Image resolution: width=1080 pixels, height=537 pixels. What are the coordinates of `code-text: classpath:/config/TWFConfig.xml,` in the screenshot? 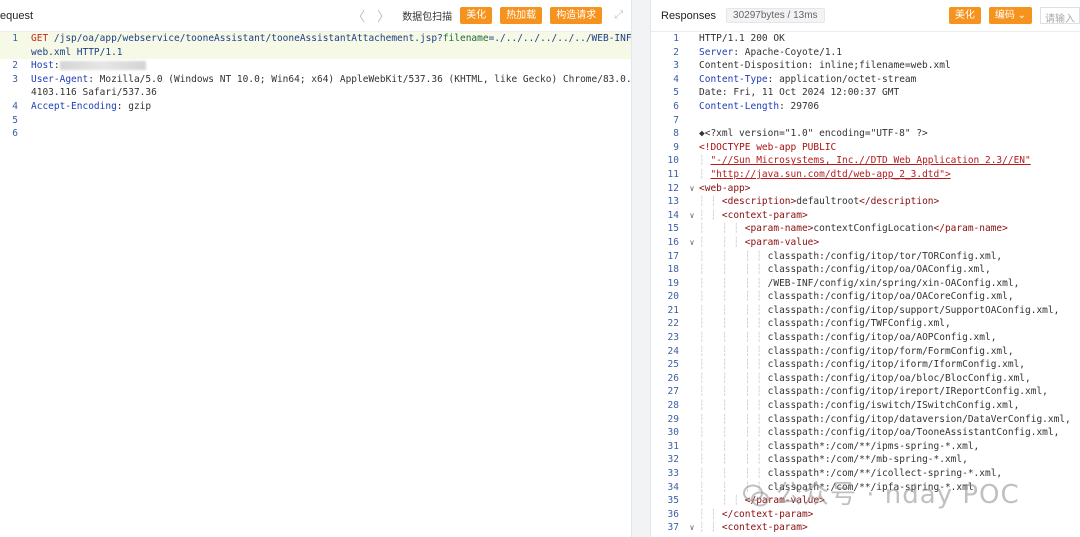 It's located at (859, 324).